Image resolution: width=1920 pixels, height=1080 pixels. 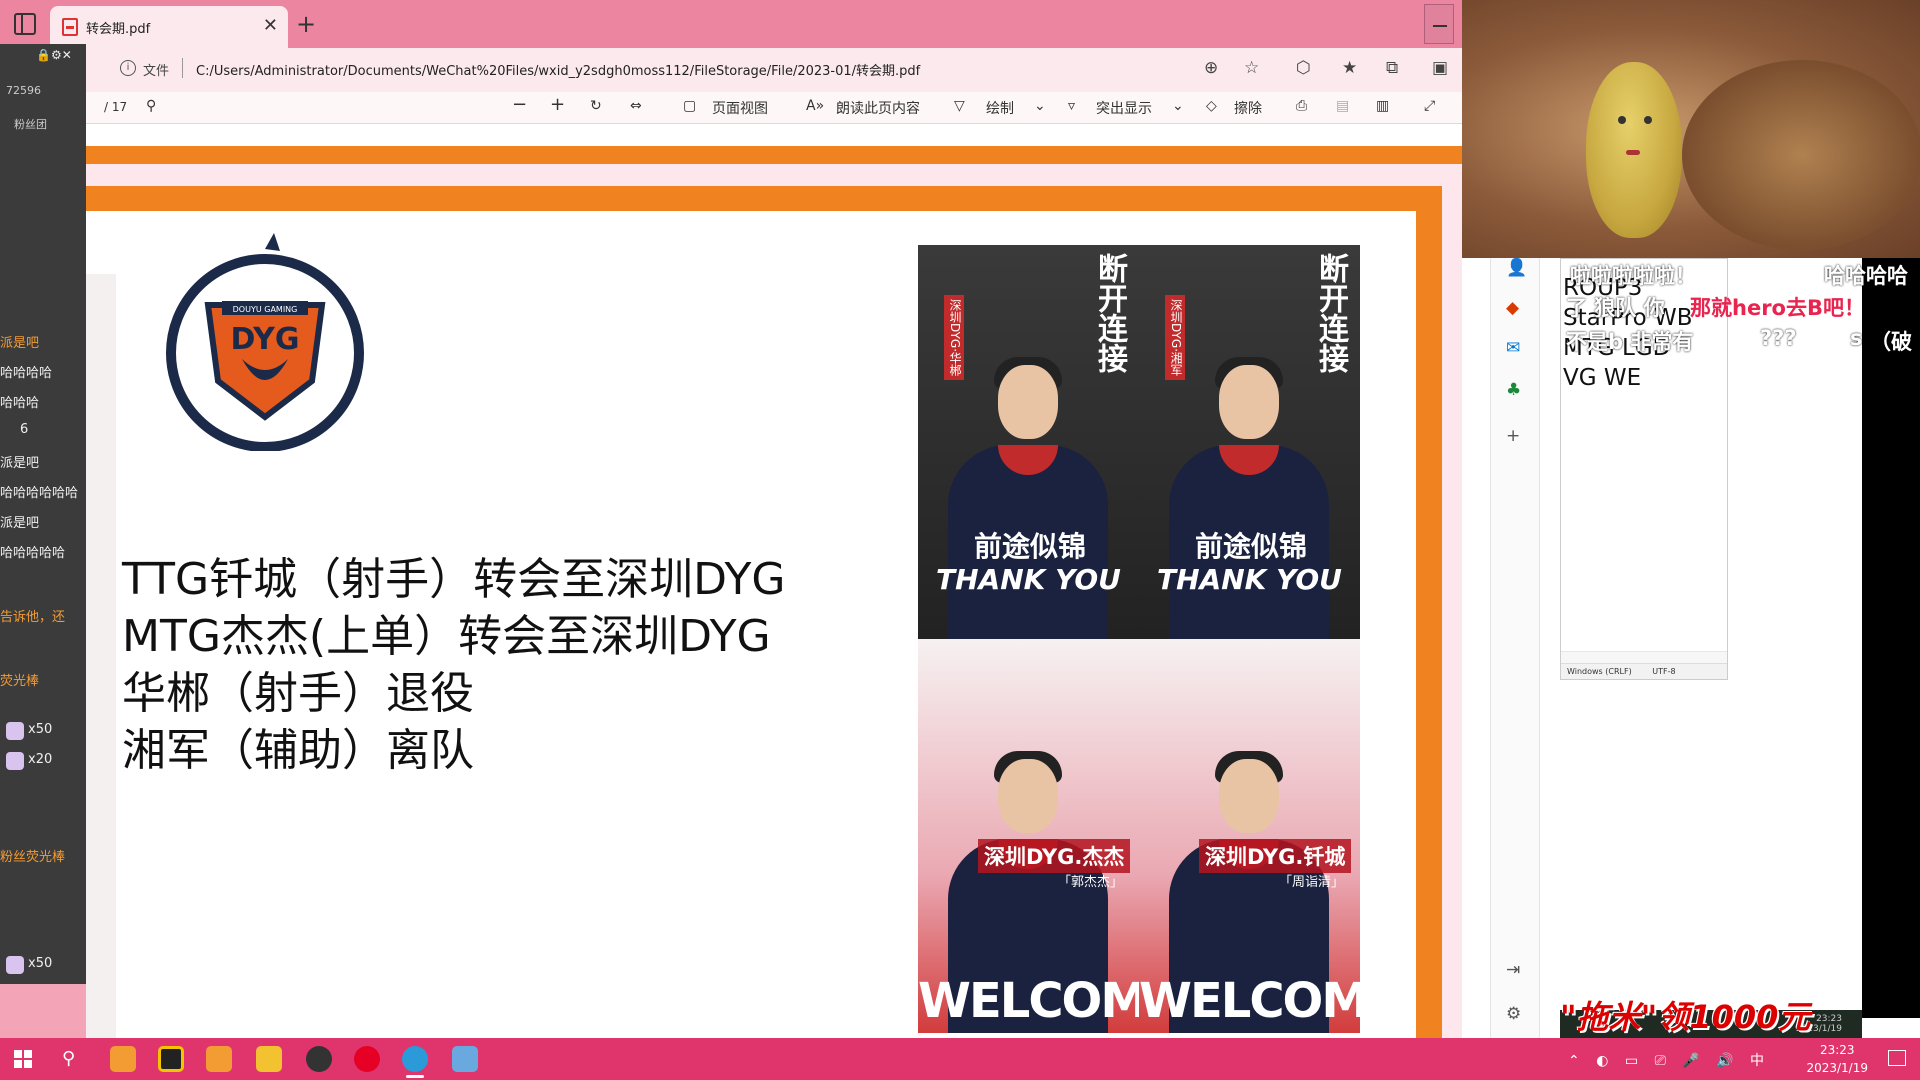 What do you see at coordinates (23, 1059) in the screenshot?
I see `start-icon` at bounding box center [23, 1059].